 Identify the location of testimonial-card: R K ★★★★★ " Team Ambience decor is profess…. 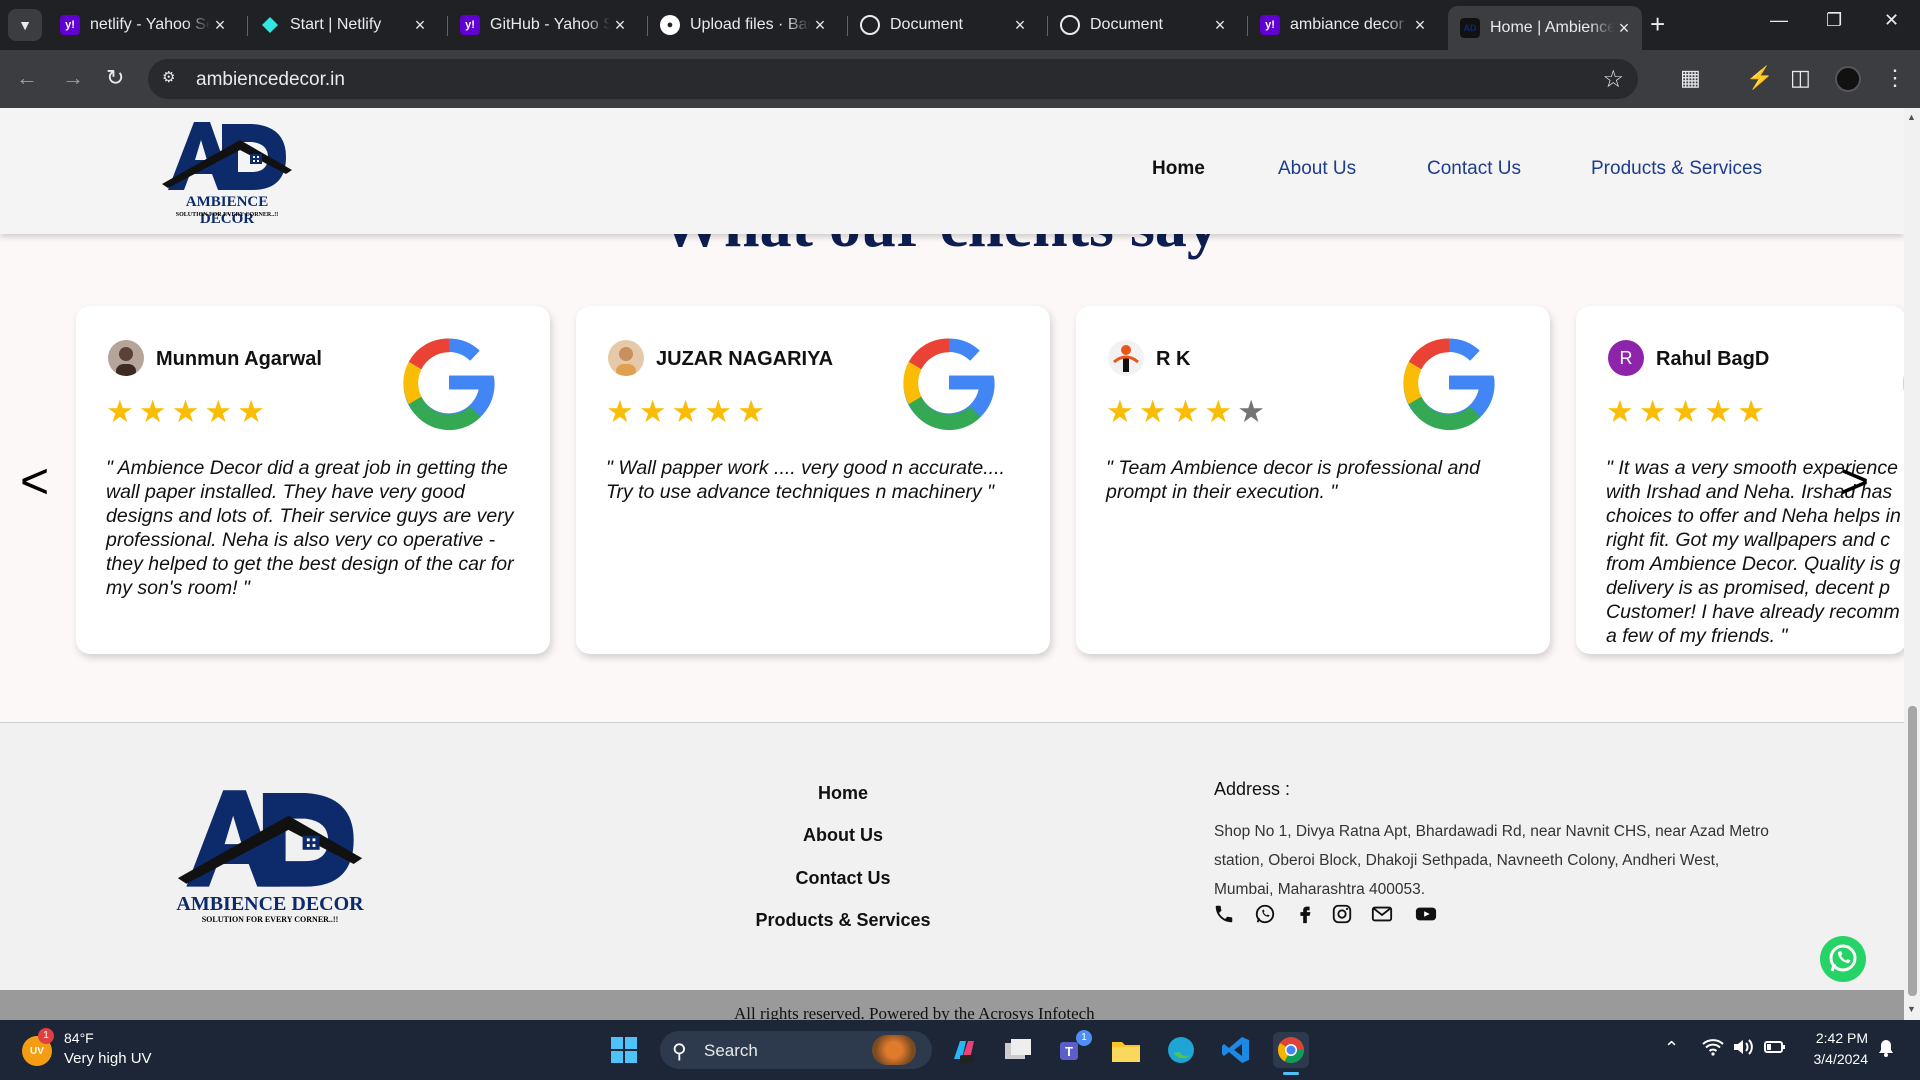
(1313, 480).